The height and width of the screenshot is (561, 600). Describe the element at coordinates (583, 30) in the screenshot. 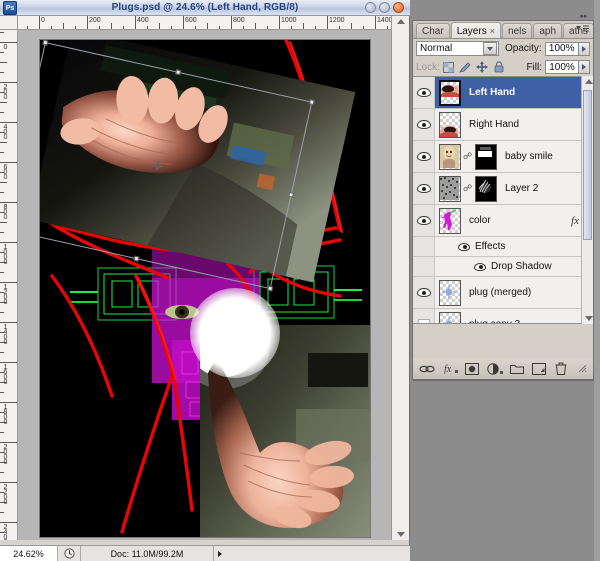

I see `palette-menu-icon` at that location.